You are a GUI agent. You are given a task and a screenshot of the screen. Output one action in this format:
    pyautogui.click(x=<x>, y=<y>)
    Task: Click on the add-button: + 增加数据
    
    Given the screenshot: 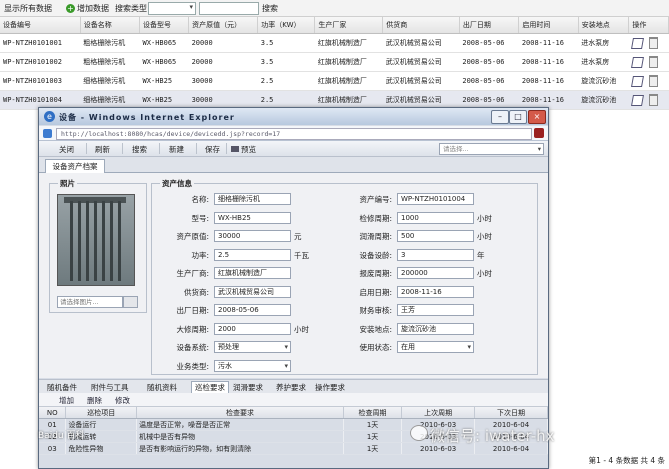 What is the action you would take?
    pyautogui.click(x=87, y=8)
    